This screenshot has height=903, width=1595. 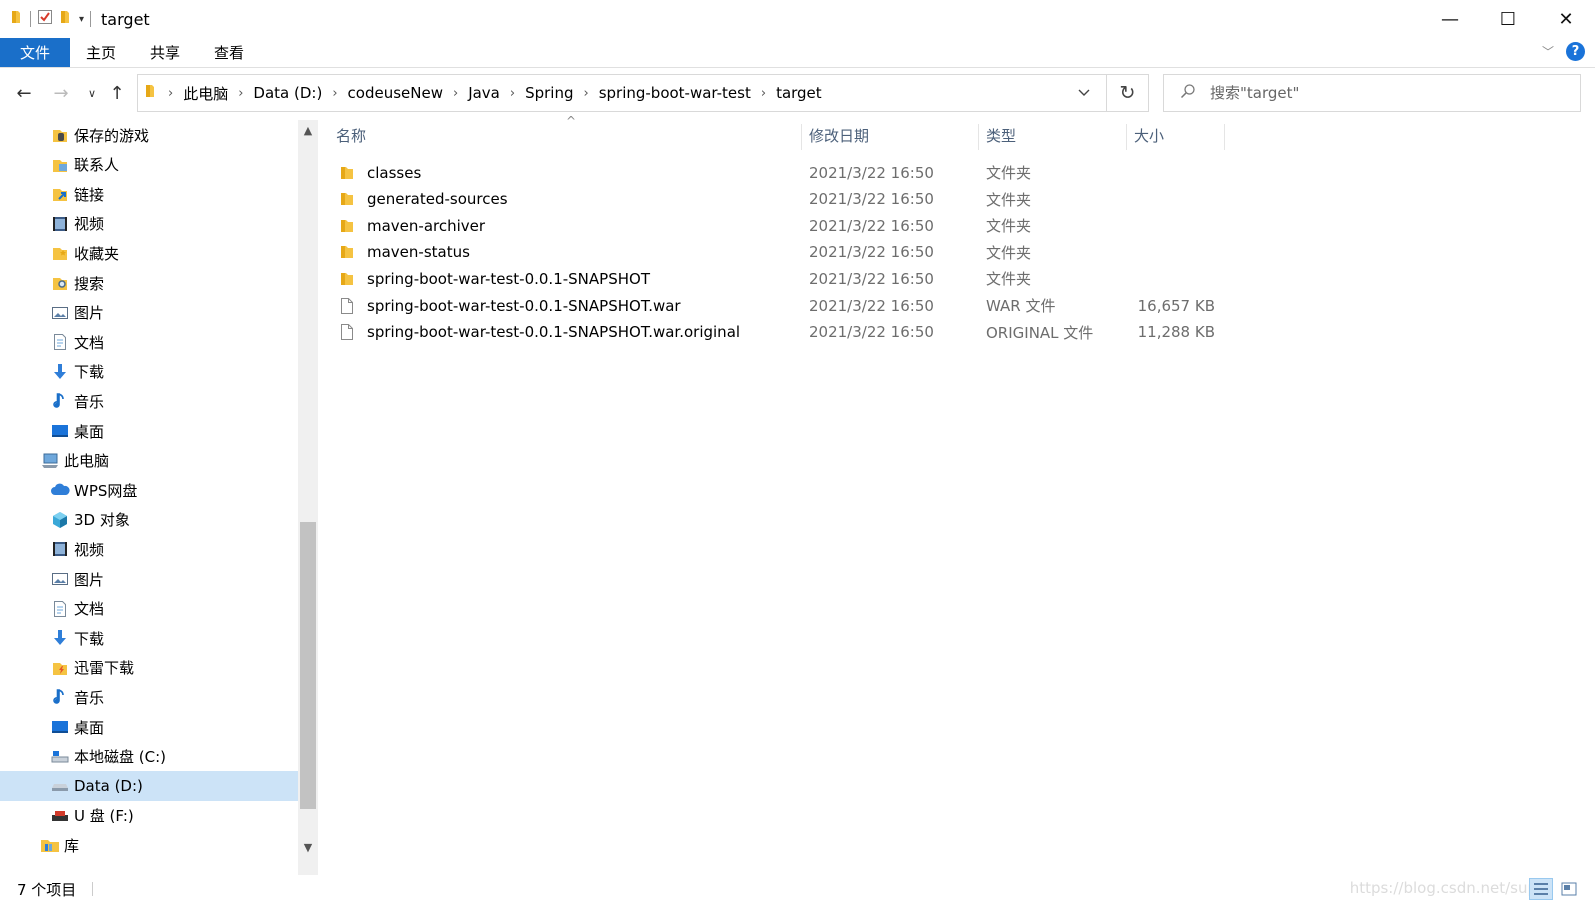 I want to click on crumb-java: Java, so click(x=484, y=93).